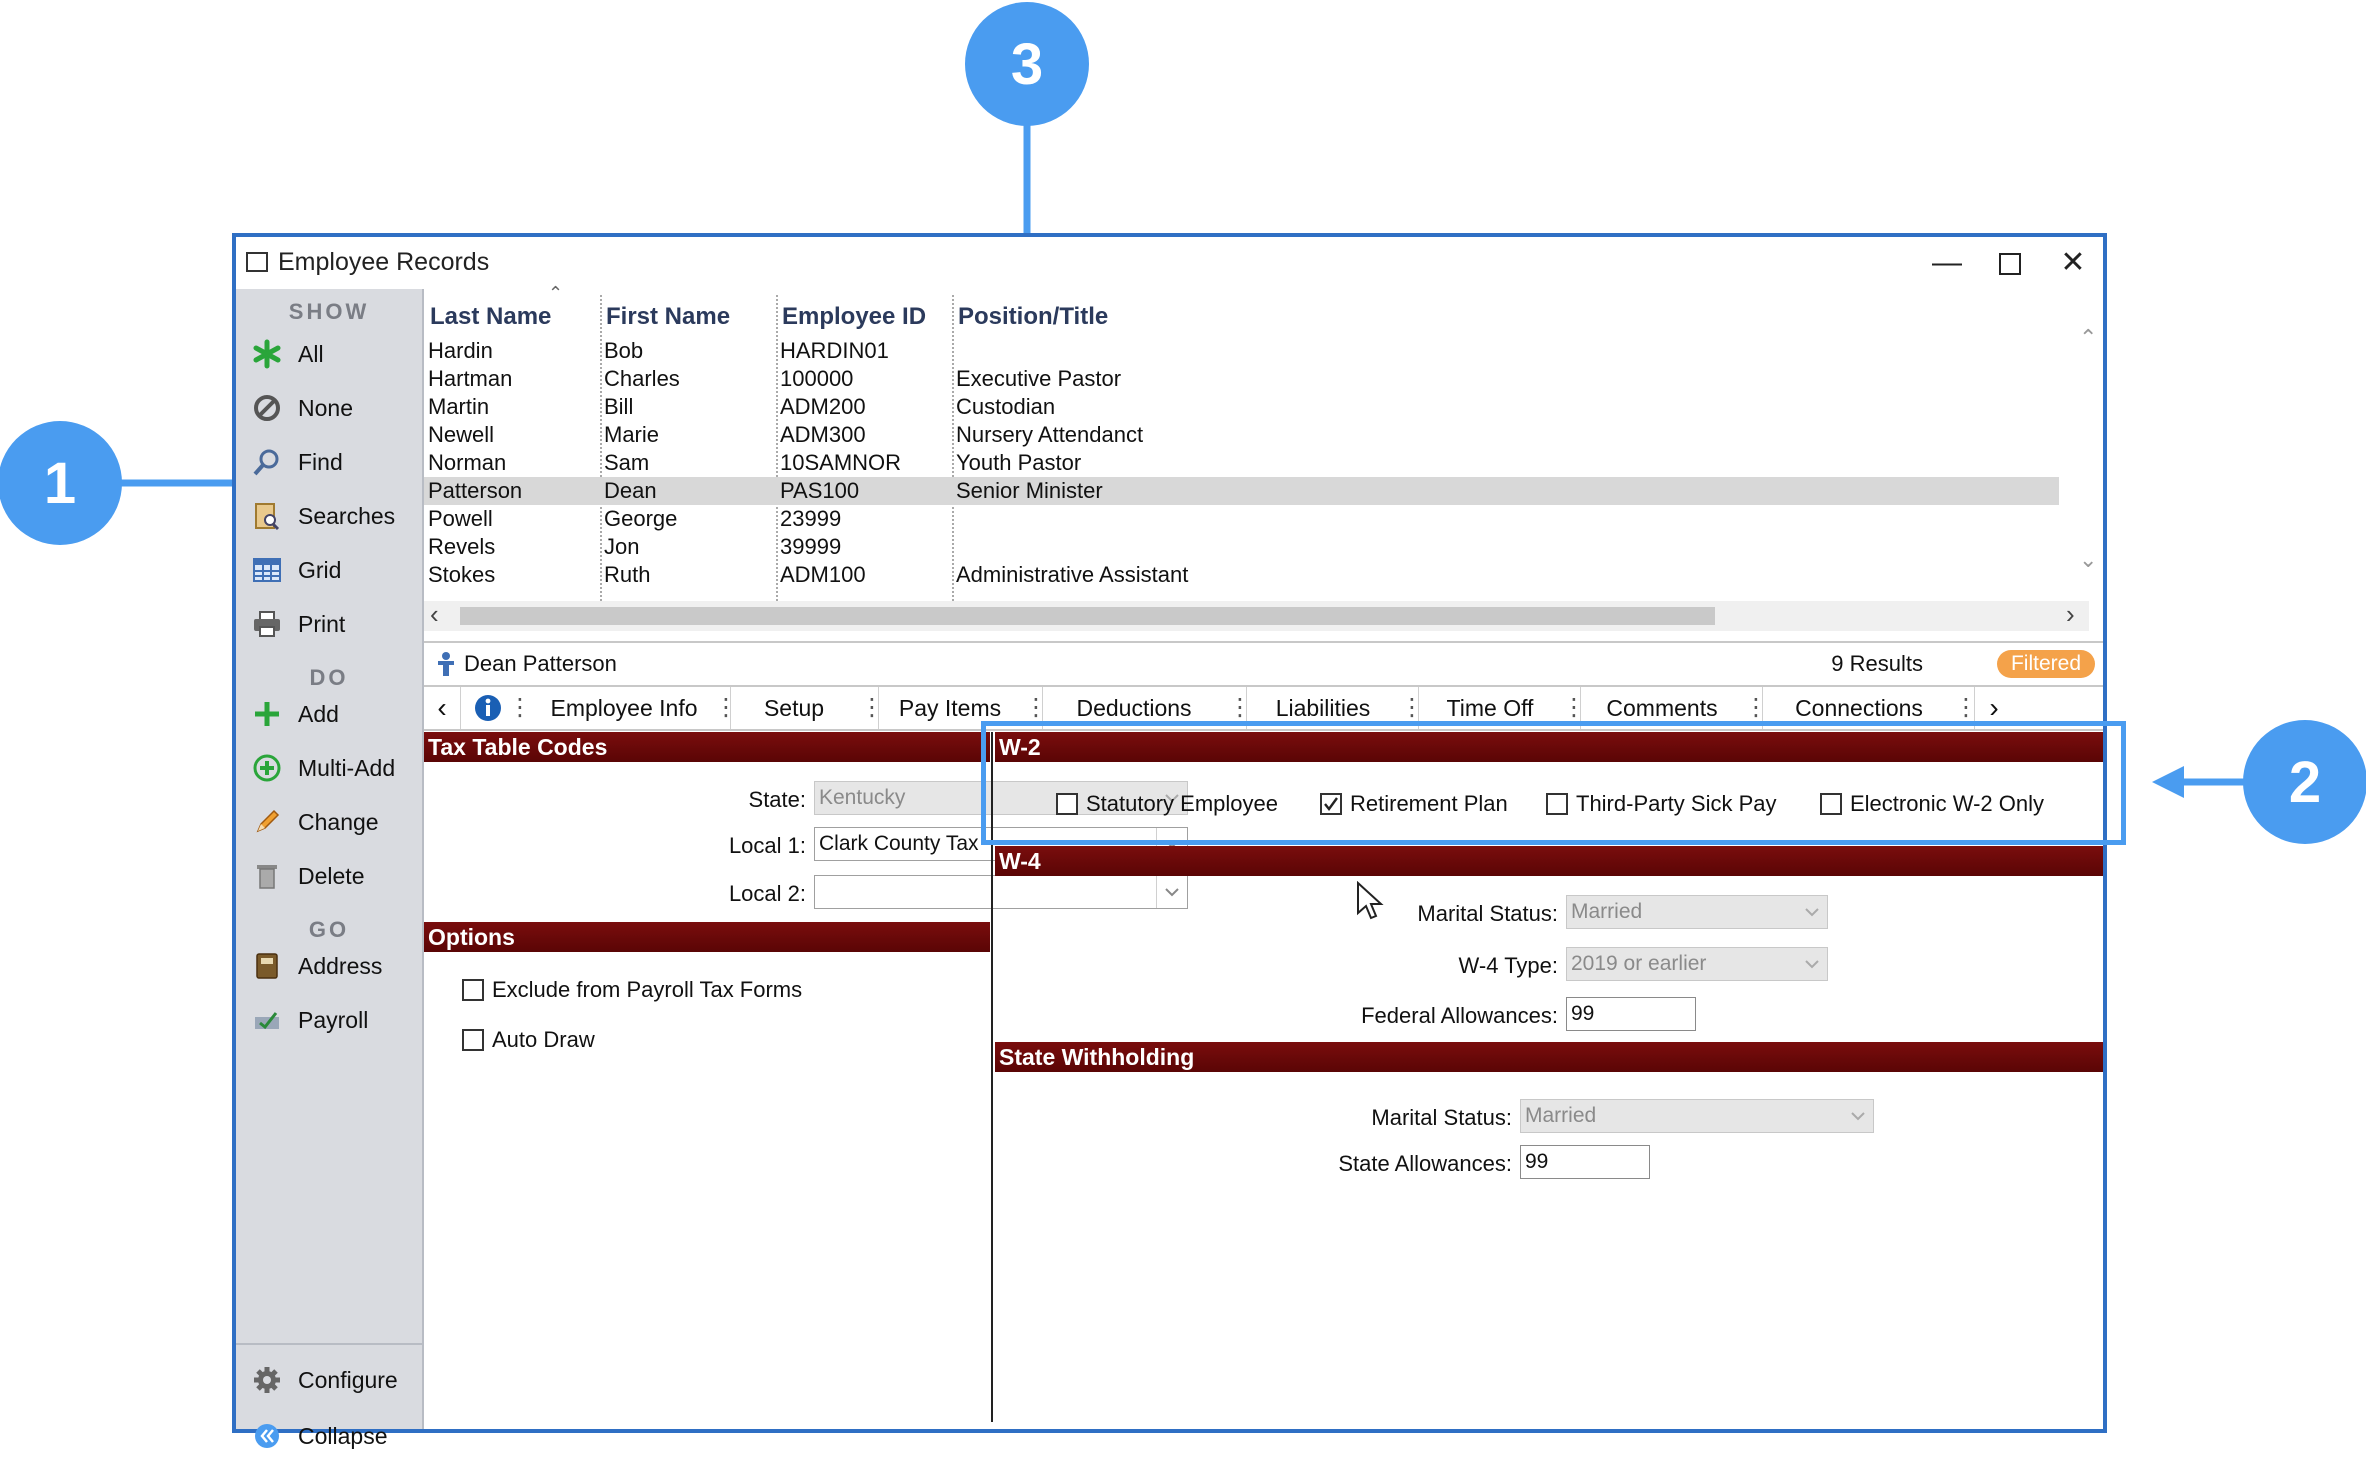 The width and height of the screenshot is (2366, 1459). Describe the element at coordinates (2073, 263) in the screenshot. I see `close-button: ✕` at that location.